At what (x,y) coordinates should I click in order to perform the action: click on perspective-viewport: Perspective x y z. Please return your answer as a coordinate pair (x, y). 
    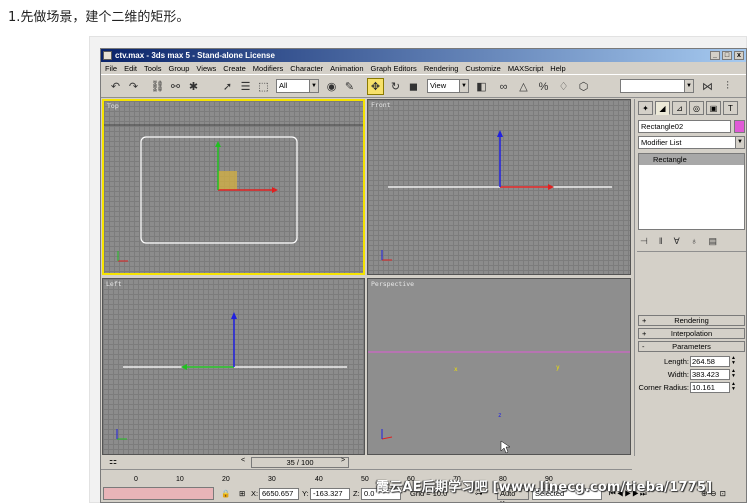
    Looking at the image, I should click on (499, 366).